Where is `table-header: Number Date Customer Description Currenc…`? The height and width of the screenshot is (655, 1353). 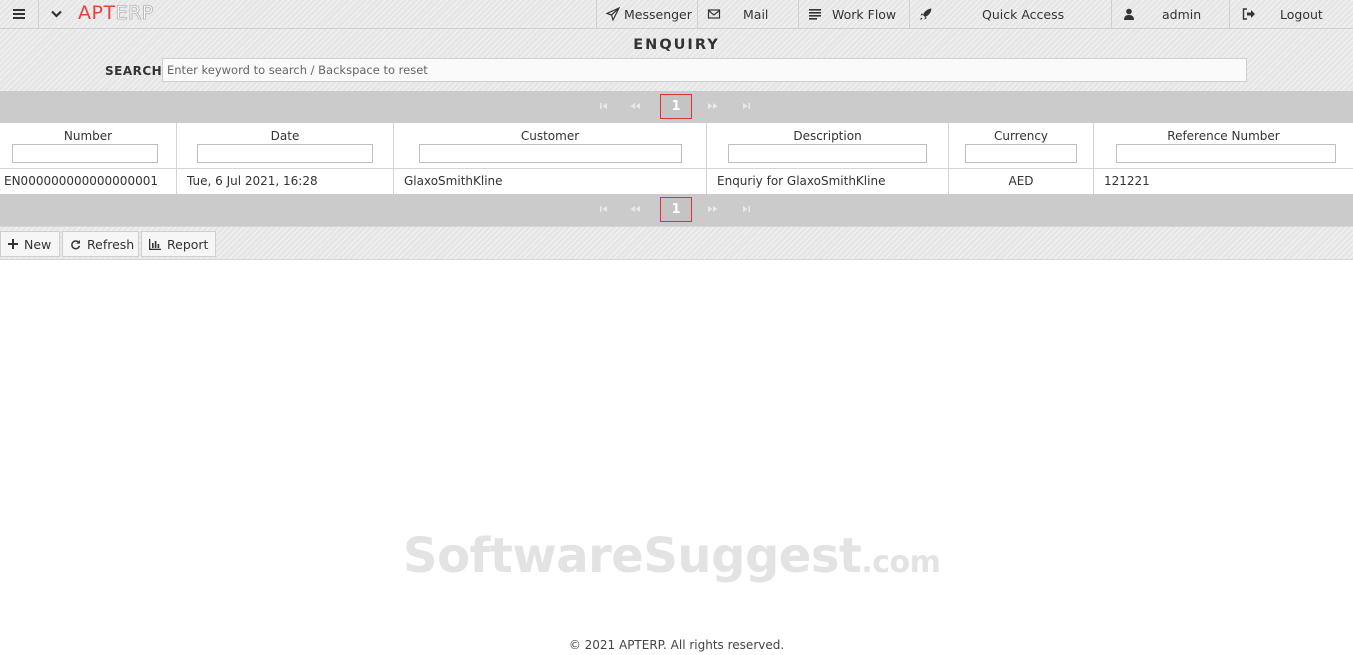 table-header: Number Date Customer Description Currenc… is located at coordinates (676, 146).